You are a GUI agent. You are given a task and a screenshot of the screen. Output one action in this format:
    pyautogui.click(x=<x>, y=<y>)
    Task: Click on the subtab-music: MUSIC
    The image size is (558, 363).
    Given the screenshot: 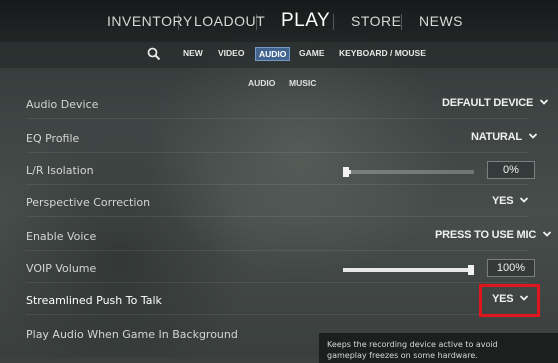 What is the action you would take?
    pyautogui.click(x=302, y=83)
    